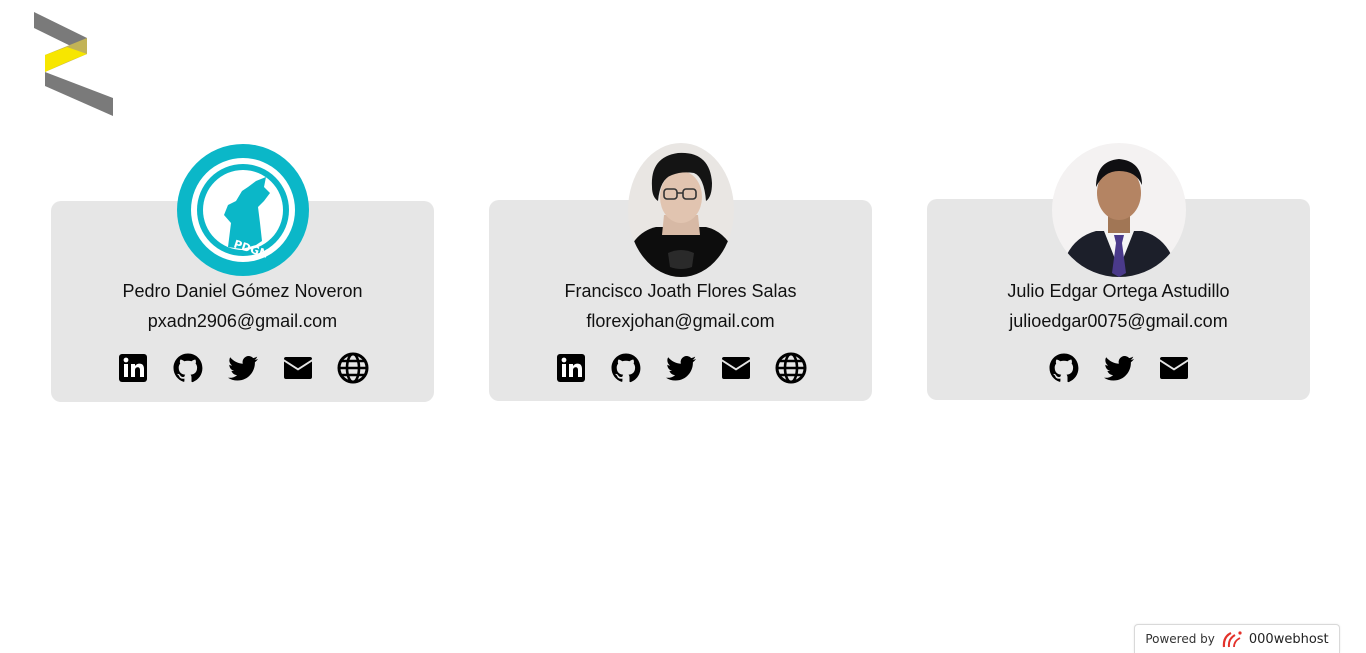 This screenshot has height=653, width=1366. What do you see at coordinates (242, 321) in the screenshot?
I see `member-email: pxadn2906@gmail.com` at bounding box center [242, 321].